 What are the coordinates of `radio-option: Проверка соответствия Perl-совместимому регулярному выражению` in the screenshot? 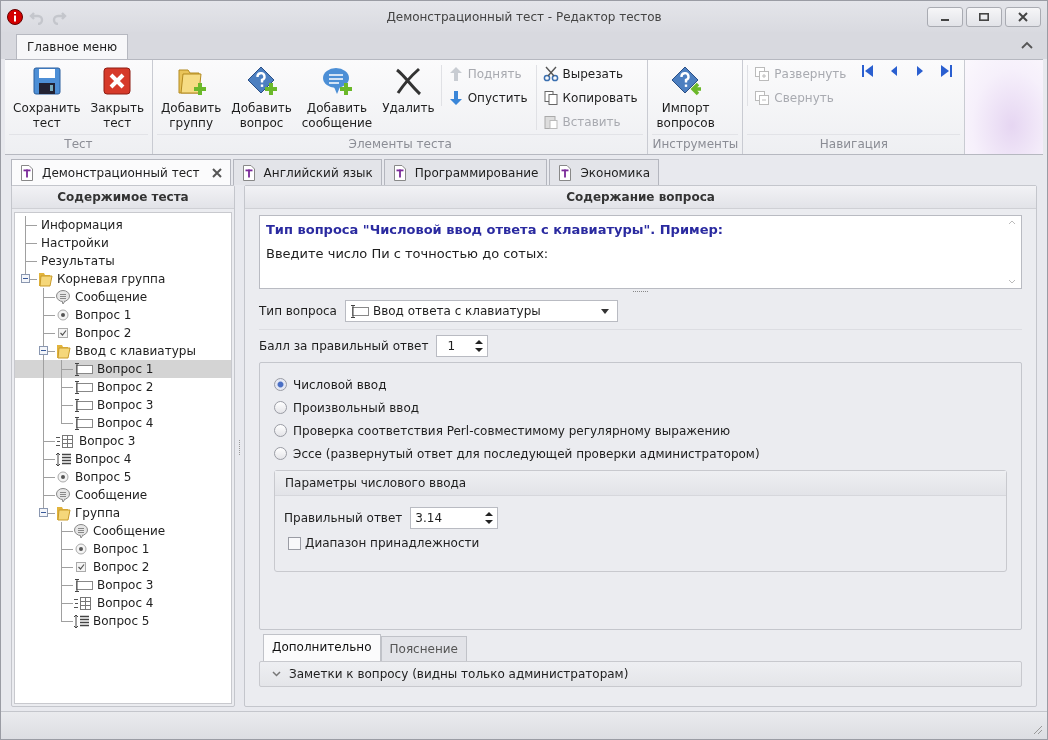 It's located at (502, 430).